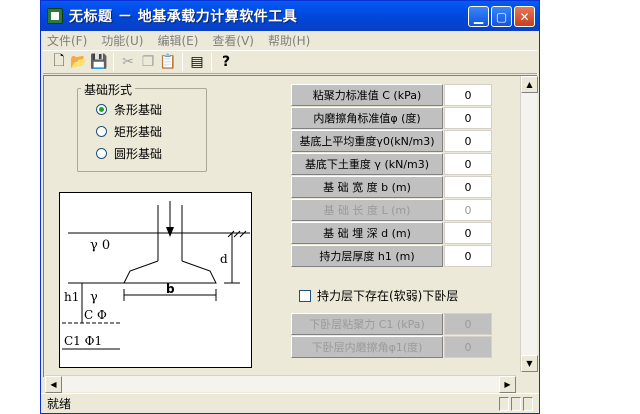 The image size is (640, 414). What do you see at coordinates (388, 296) in the screenshot?
I see `weak-layer-label: 持力层下存在(软弱)下卧层` at bounding box center [388, 296].